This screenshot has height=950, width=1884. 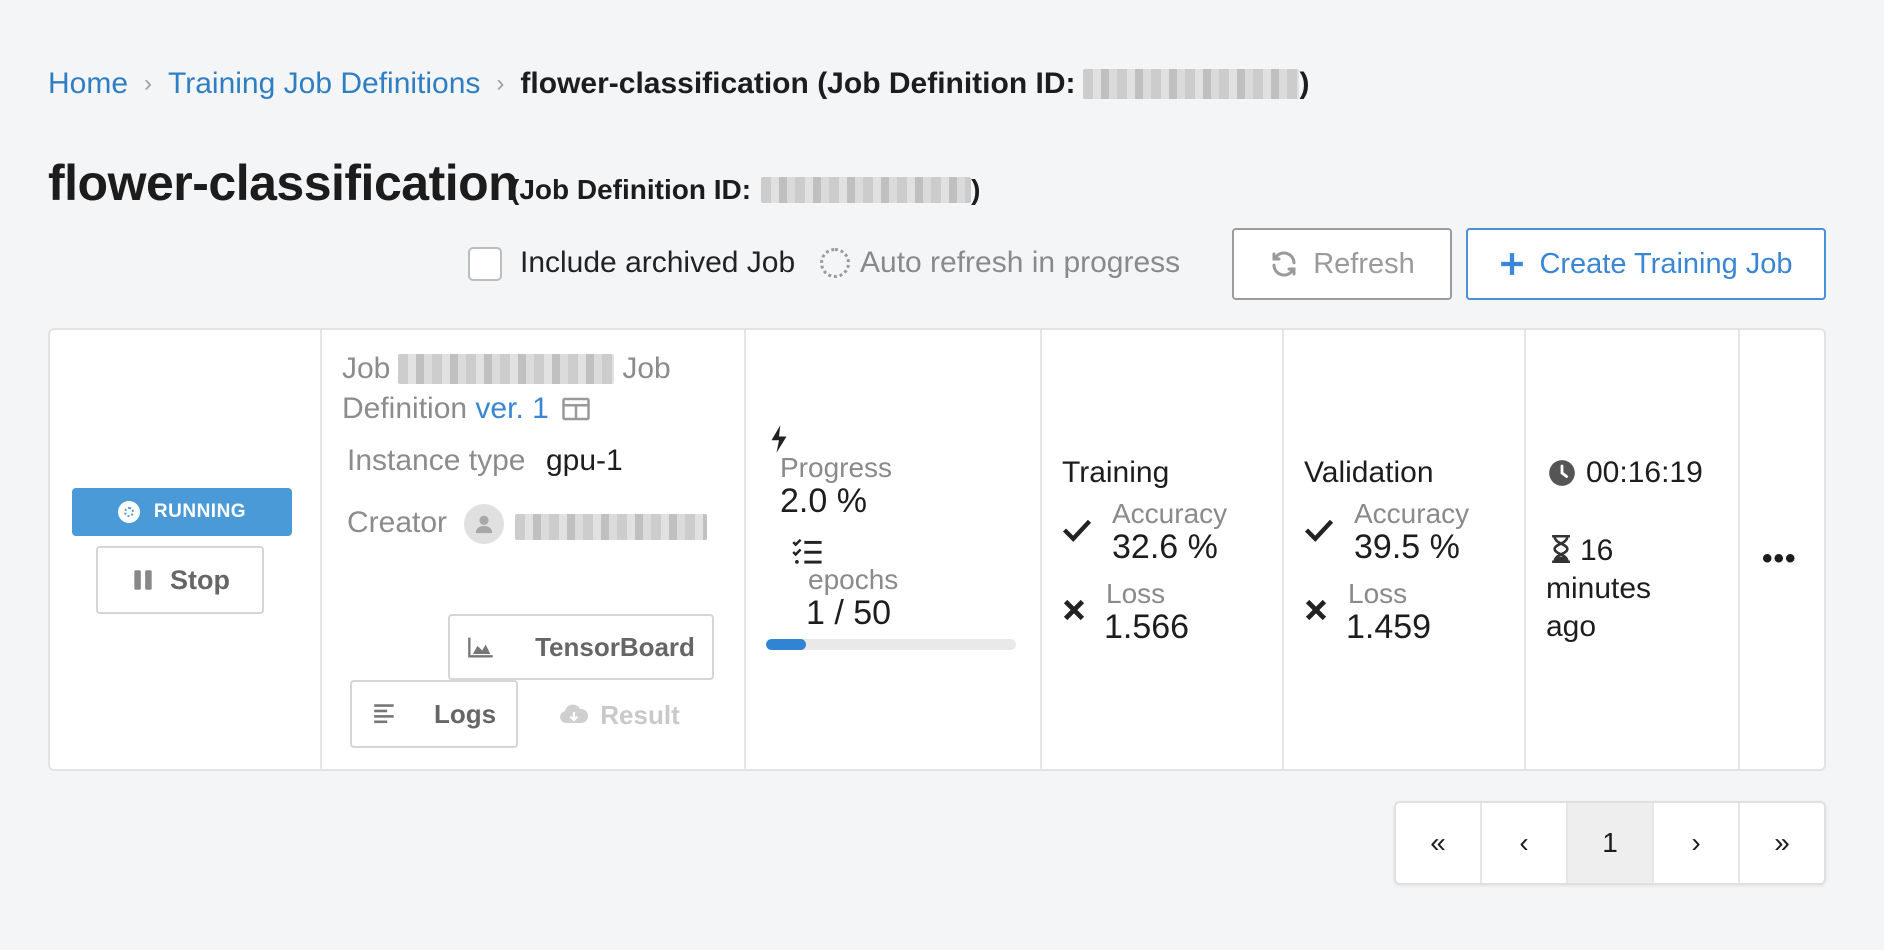 I want to click on hourglass-icon, so click(x=1561, y=549).